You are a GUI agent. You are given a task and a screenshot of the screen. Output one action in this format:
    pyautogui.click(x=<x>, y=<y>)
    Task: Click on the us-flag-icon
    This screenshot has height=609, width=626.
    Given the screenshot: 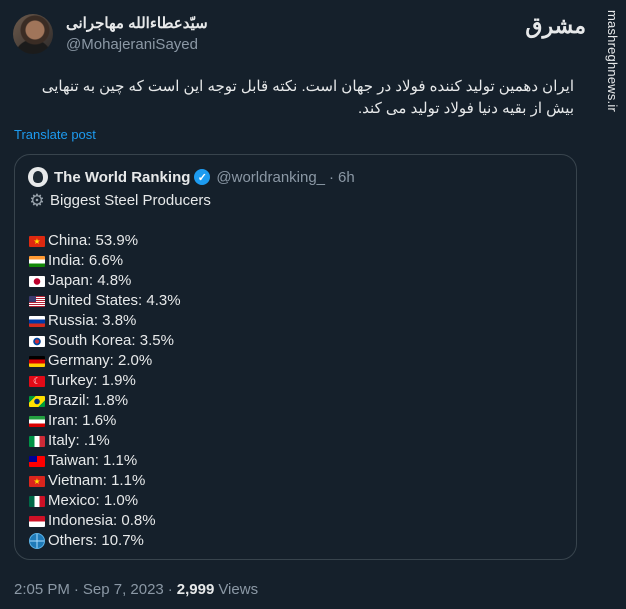 What is the action you would take?
    pyautogui.click(x=37, y=301)
    